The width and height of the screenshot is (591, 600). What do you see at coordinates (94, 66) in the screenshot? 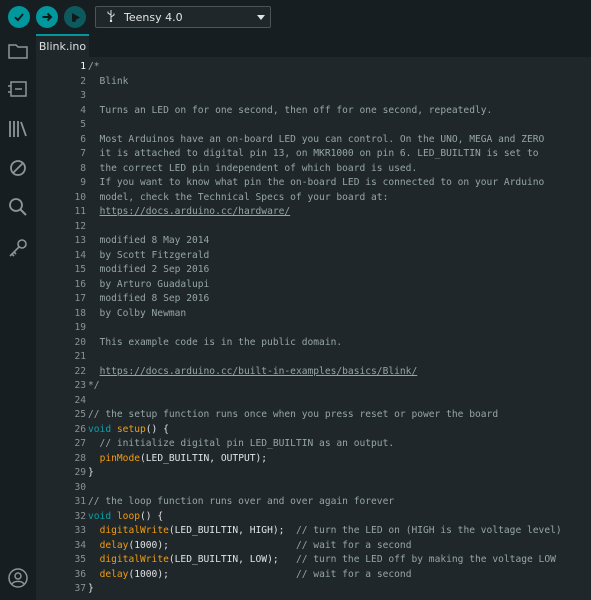
I see `code-token: /*` at bounding box center [94, 66].